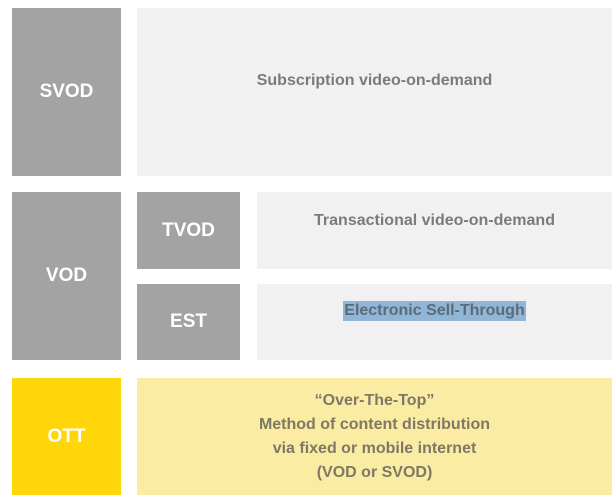 The image size is (612, 495). What do you see at coordinates (374, 448) in the screenshot?
I see `ott-description-line-3: via fixed or mobile internet` at bounding box center [374, 448].